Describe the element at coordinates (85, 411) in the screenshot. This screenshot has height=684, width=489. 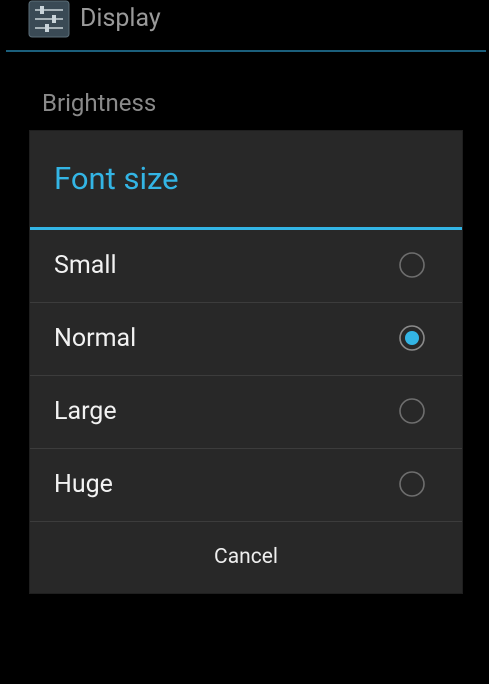
I see `option-label: Large` at that location.